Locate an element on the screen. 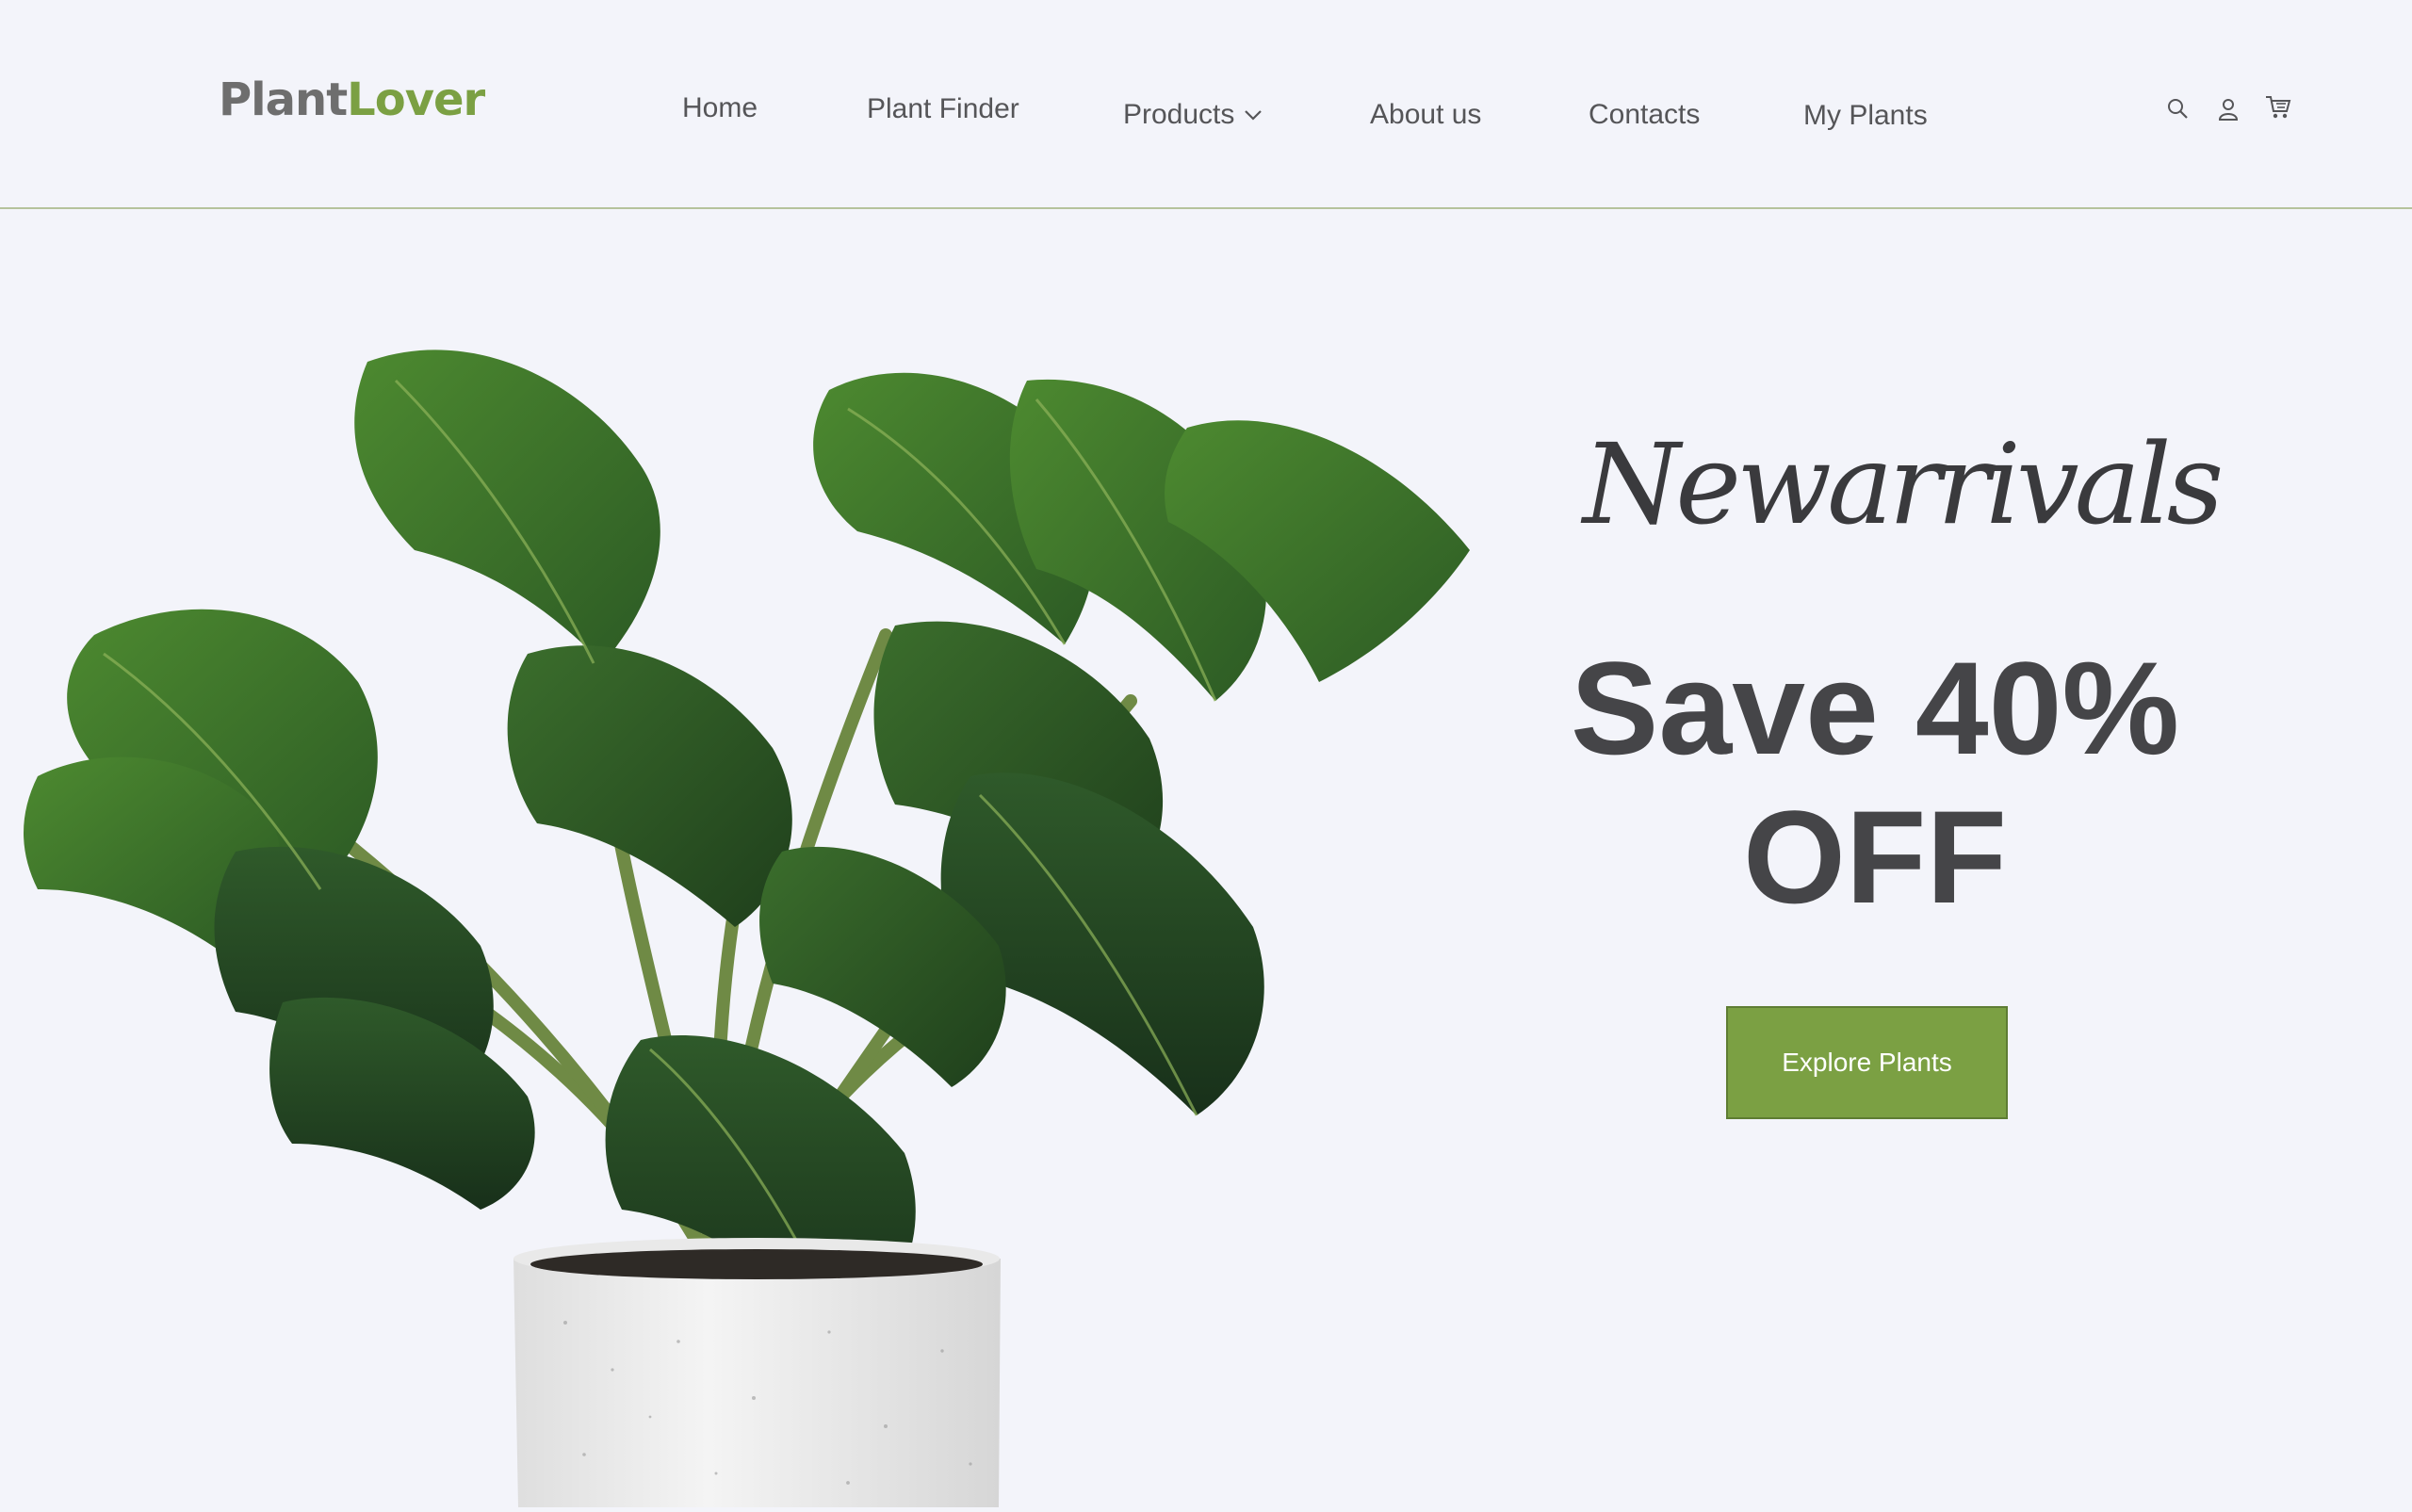 The height and width of the screenshot is (1512, 2412). nav-contacts: Contacts is located at coordinates (1644, 115).